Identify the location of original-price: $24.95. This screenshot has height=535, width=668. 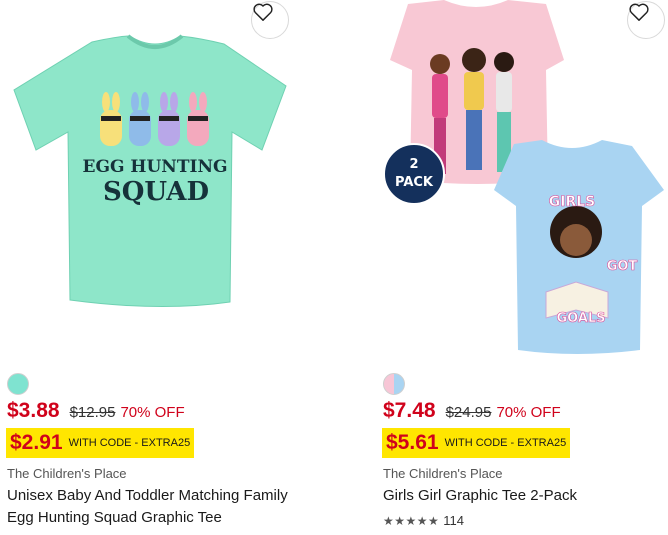
(468, 412).